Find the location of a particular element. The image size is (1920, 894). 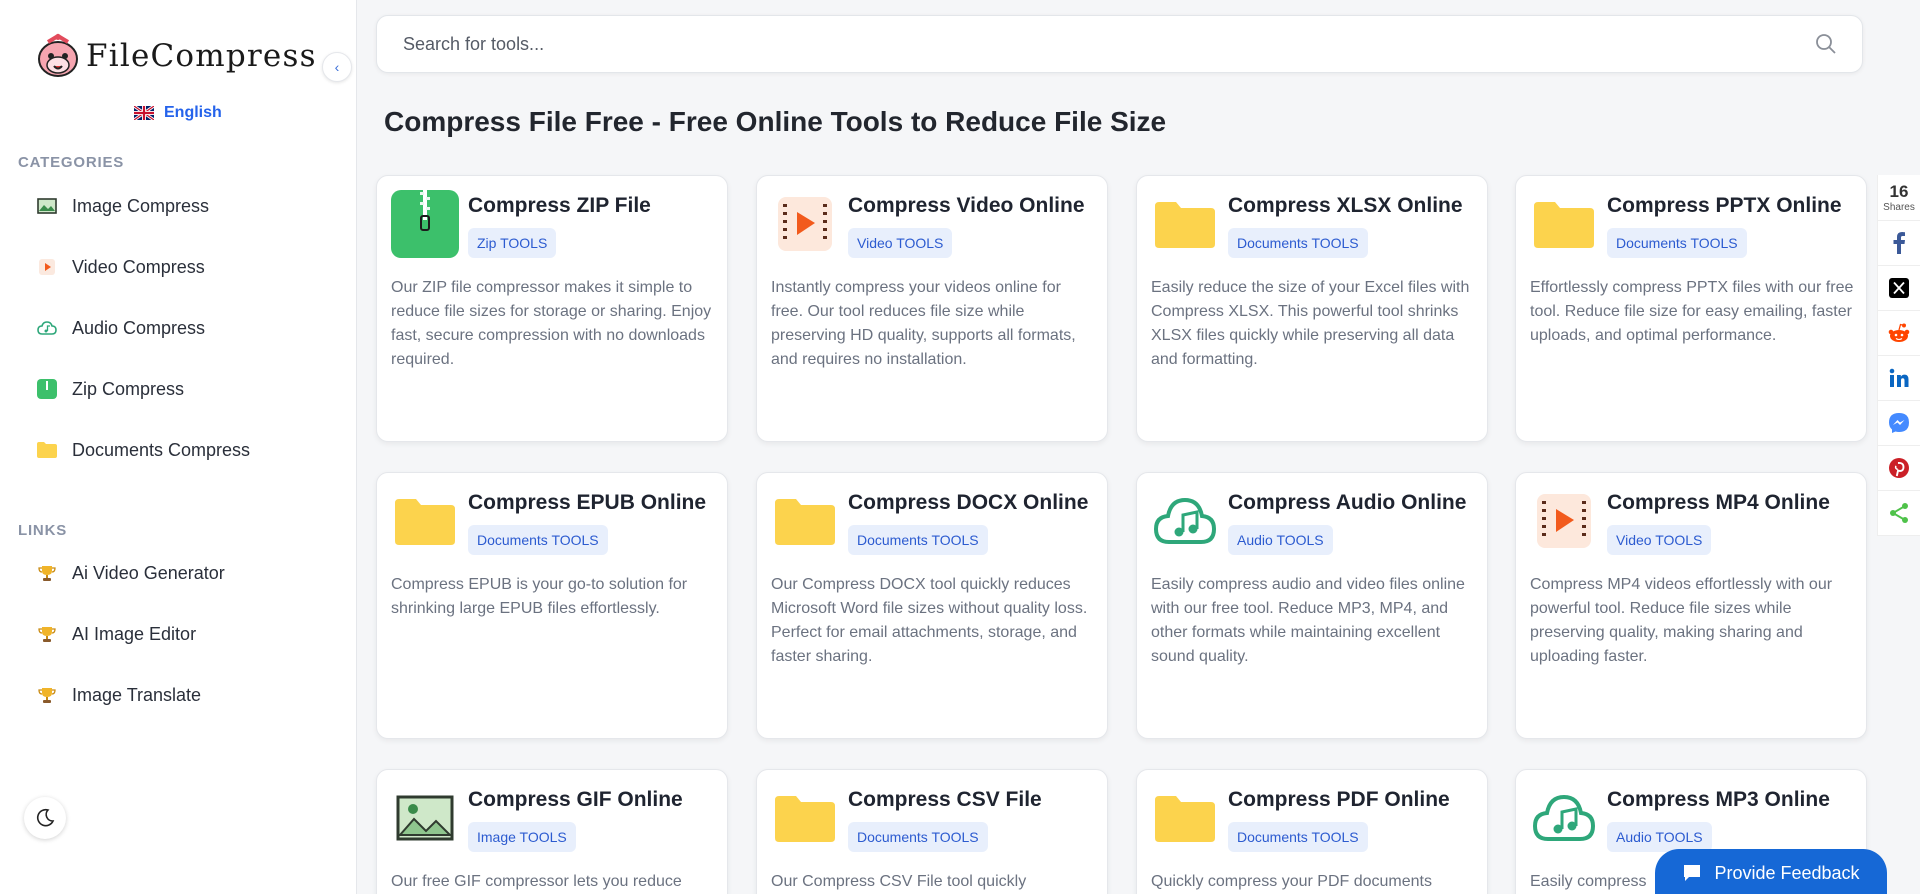

uk-flag-icon is located at coordinates (144, 113).